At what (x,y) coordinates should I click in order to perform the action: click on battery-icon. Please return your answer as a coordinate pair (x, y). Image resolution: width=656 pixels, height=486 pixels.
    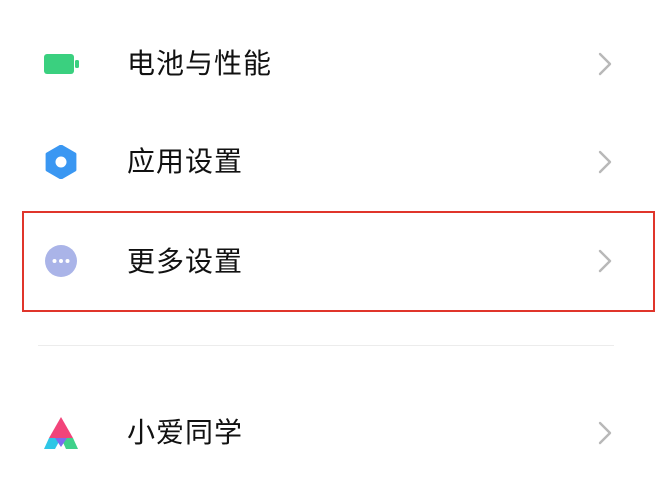
    Looking at the image, I should click on (62, 64).